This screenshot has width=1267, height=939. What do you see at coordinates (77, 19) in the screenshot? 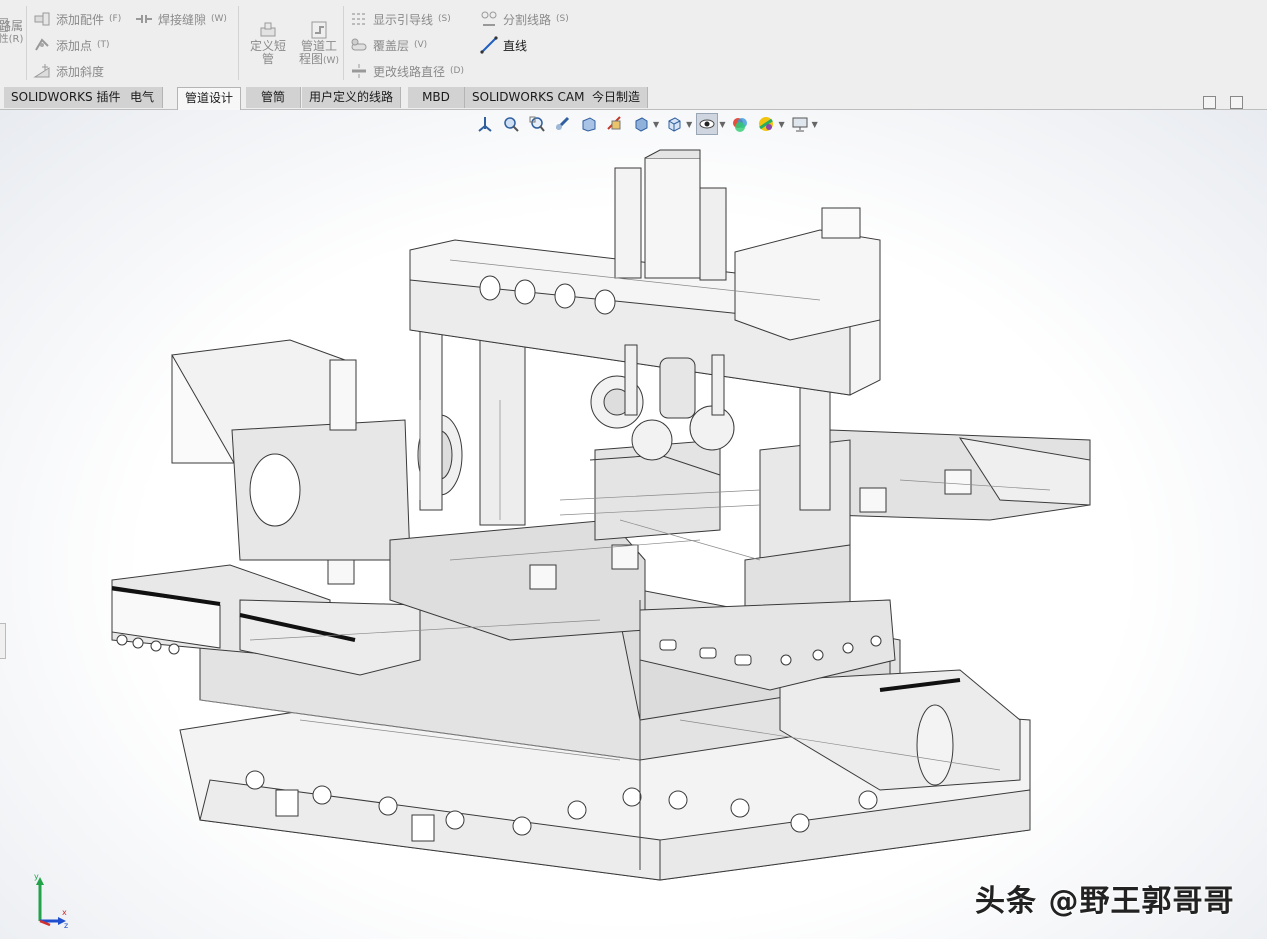
I see `add-assembly-button: 添加配件 (F)` at bounding box center [77, 19].